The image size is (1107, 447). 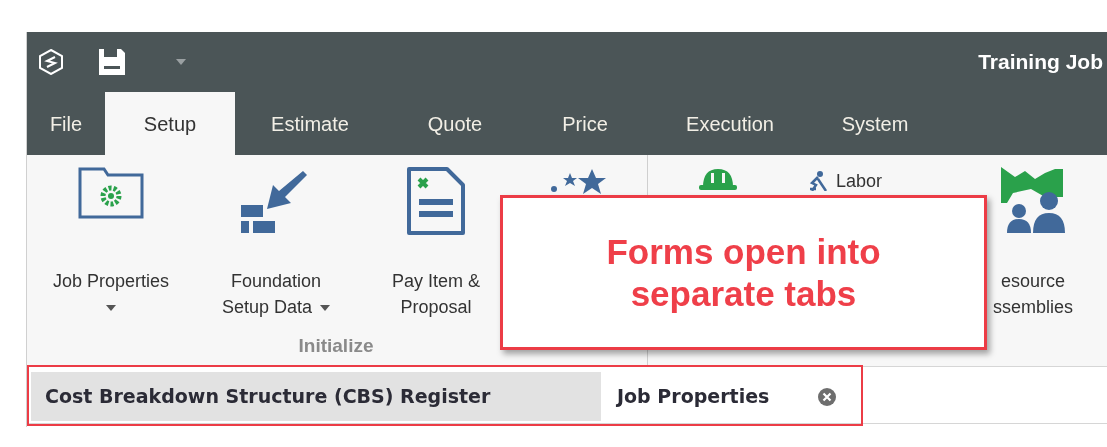 I want to click on group-label: Initialize, so click(x=336, y=345).